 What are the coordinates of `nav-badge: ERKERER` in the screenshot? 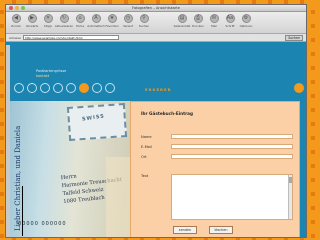 It's located at (158, 89).